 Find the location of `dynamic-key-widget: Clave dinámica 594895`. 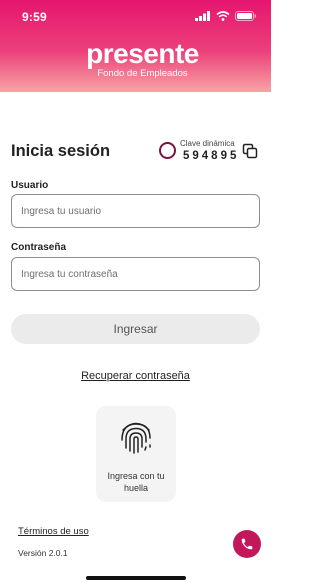

dynamic-key-widget: Clave dinámica 594895 is located at coordinates (209, 152).